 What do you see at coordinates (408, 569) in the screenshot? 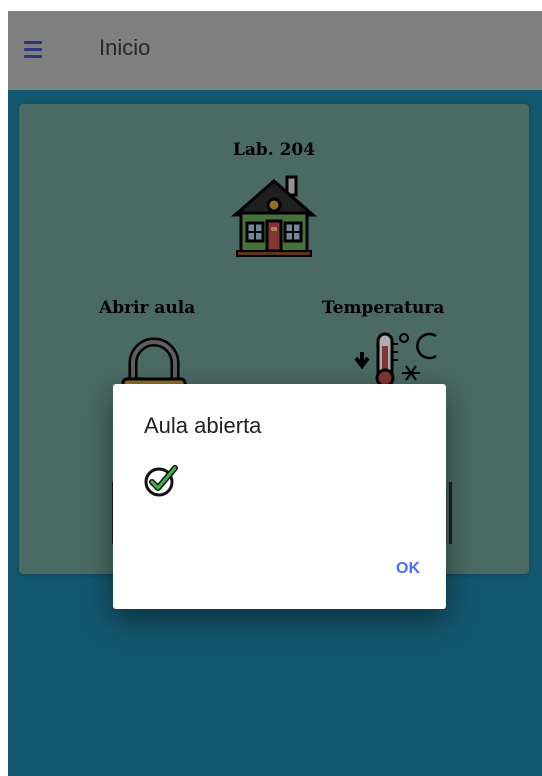
I see `ok-button: OK` at bounding box center [408, 569].